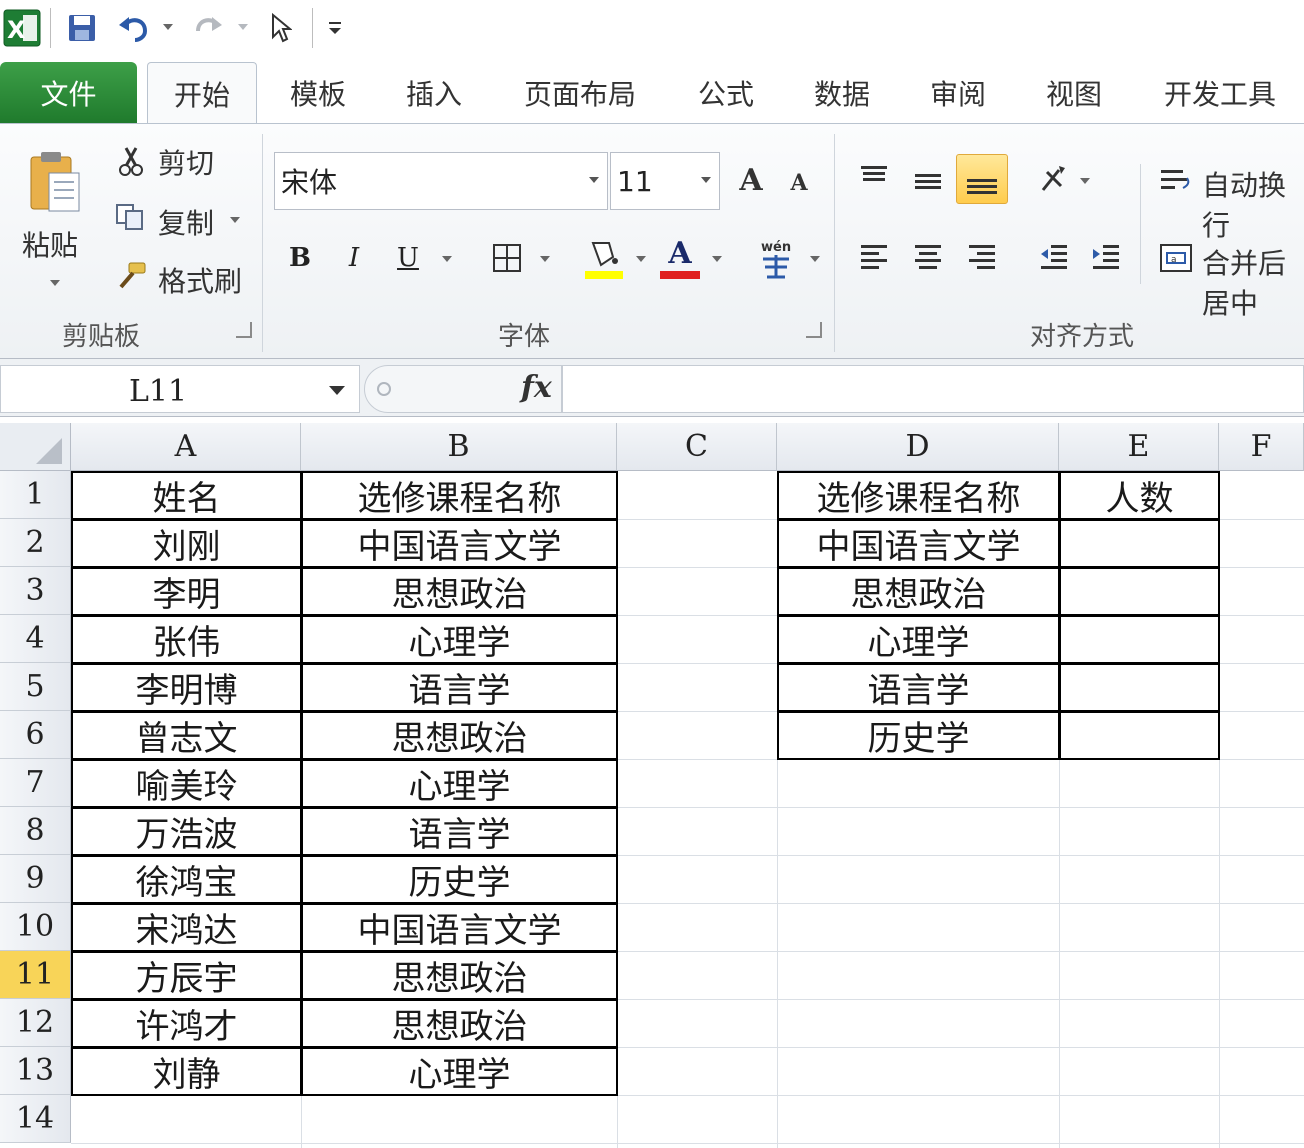 The width and height of the screenshot is (1304, 1148). I want to click on align-left-icon, so click(874, 256).